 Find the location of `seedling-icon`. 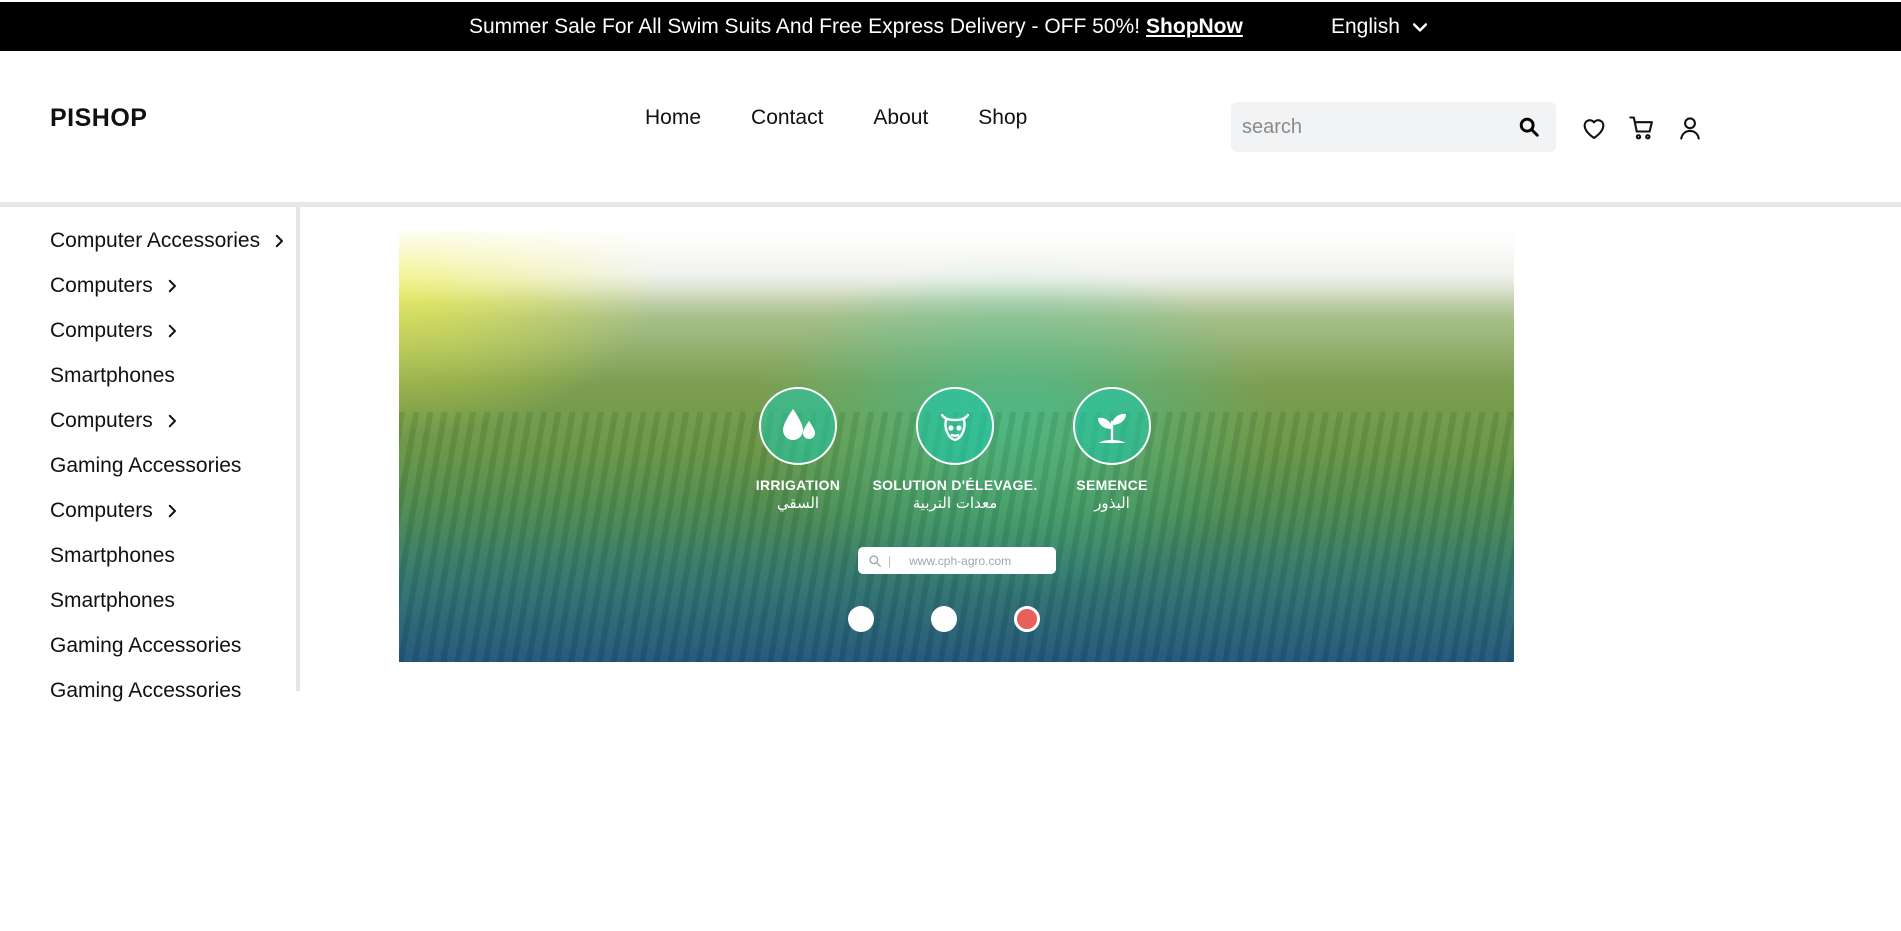

seedling-icon is located at coordinates (1112, 428).